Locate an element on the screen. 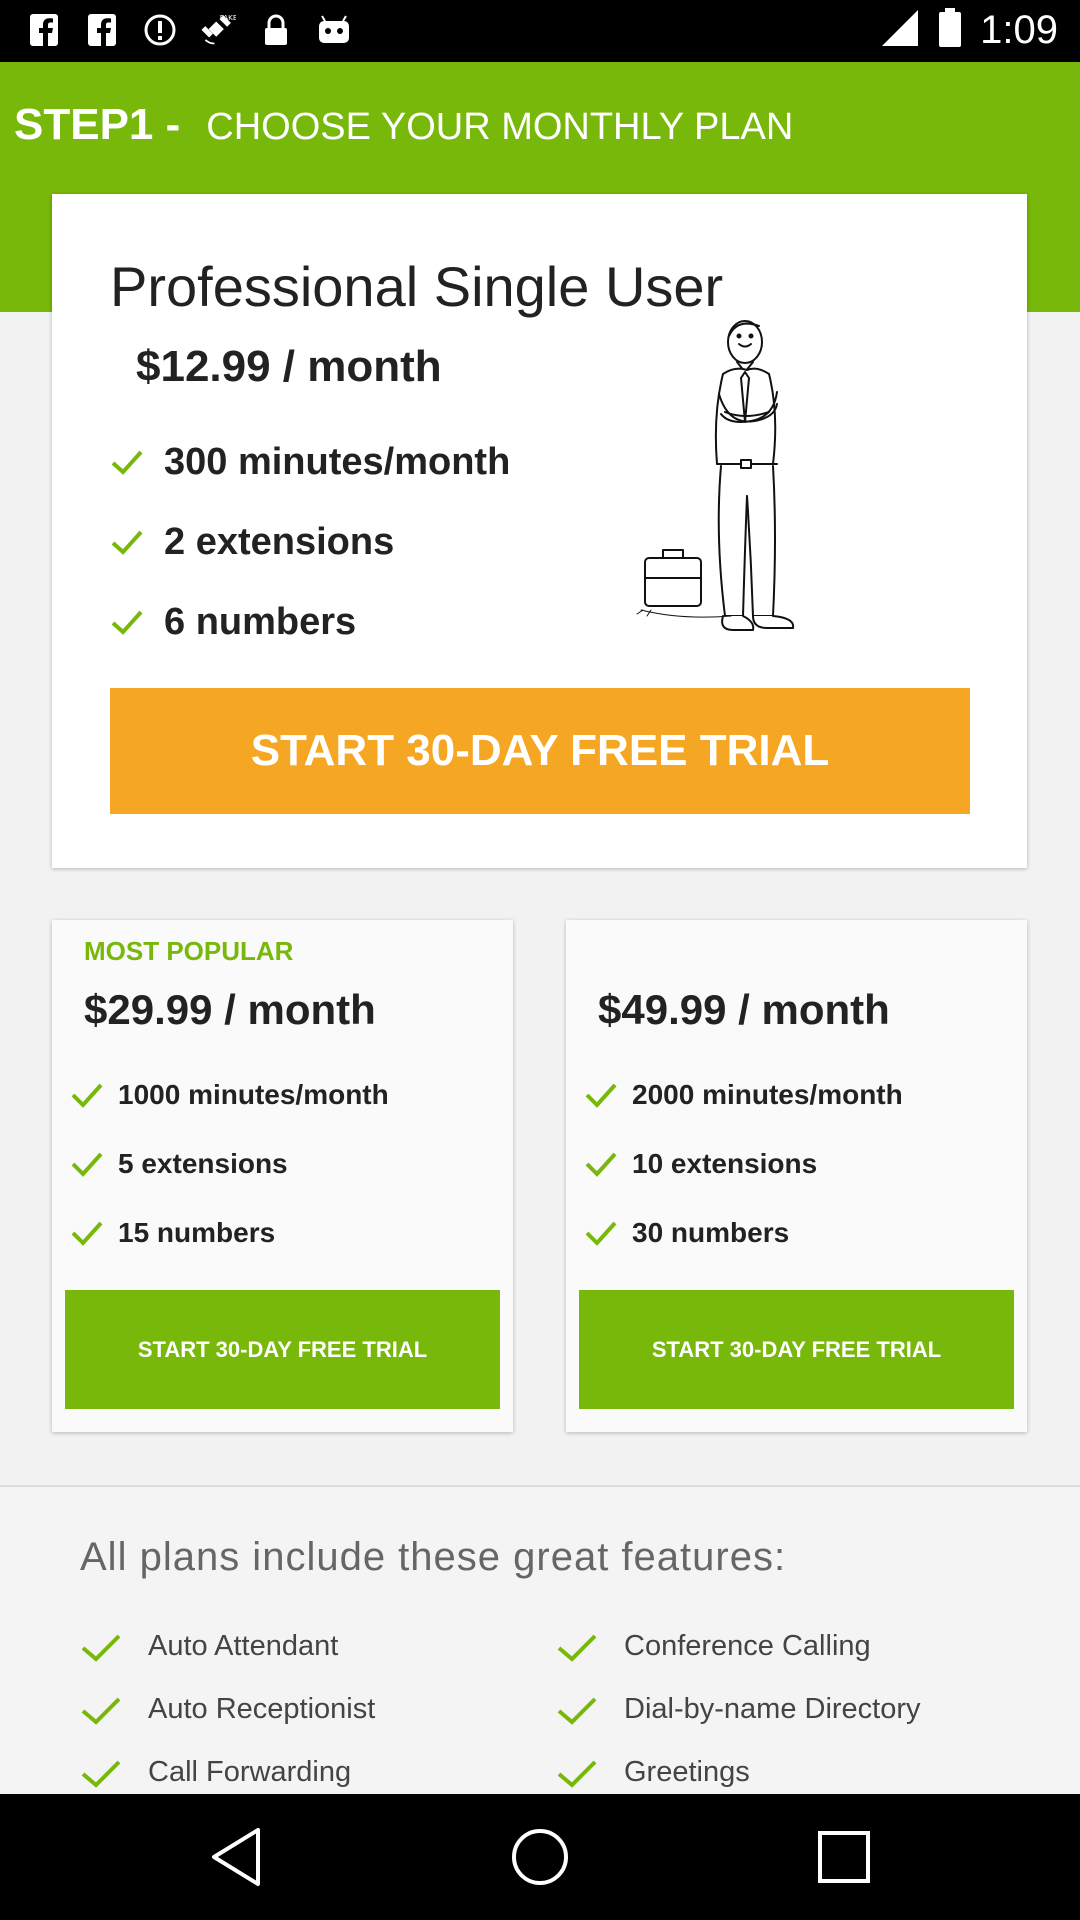 This screenshot has width=1080, height=1920. lock-icon is located at coordinates (276, 30).